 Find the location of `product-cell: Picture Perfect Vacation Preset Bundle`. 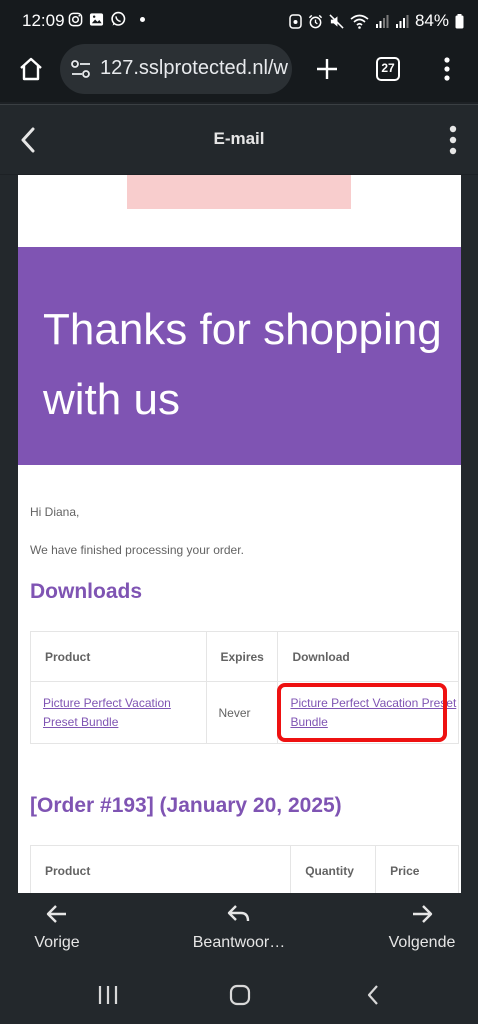

product-cell: Picture Perfect Vacation Preset Bundle is located at coordinates (118, 712).